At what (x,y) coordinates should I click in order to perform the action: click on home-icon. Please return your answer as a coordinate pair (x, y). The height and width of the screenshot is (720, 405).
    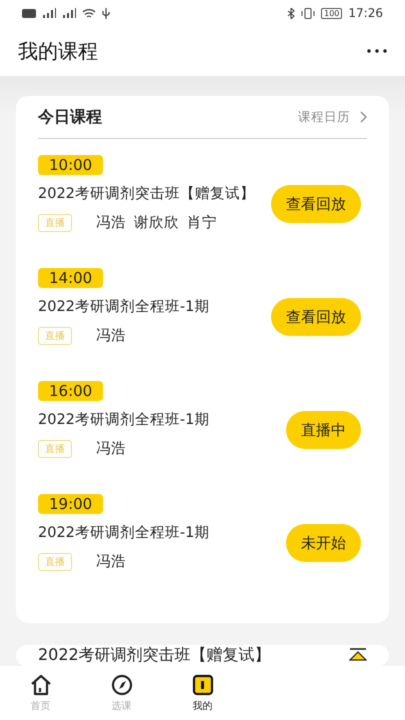
    Looking at the image, I should click on (41, 685).